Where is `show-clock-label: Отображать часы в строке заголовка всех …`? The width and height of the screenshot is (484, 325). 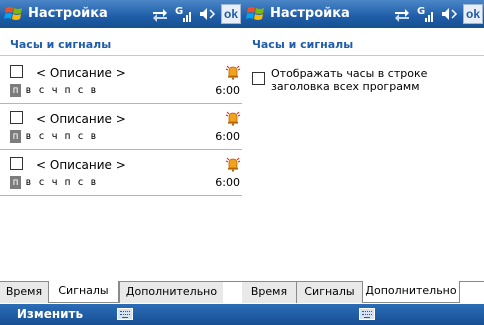 show-clock-label: Отображать часы в строке заголовка всех … is located at coordinates (377, 80).